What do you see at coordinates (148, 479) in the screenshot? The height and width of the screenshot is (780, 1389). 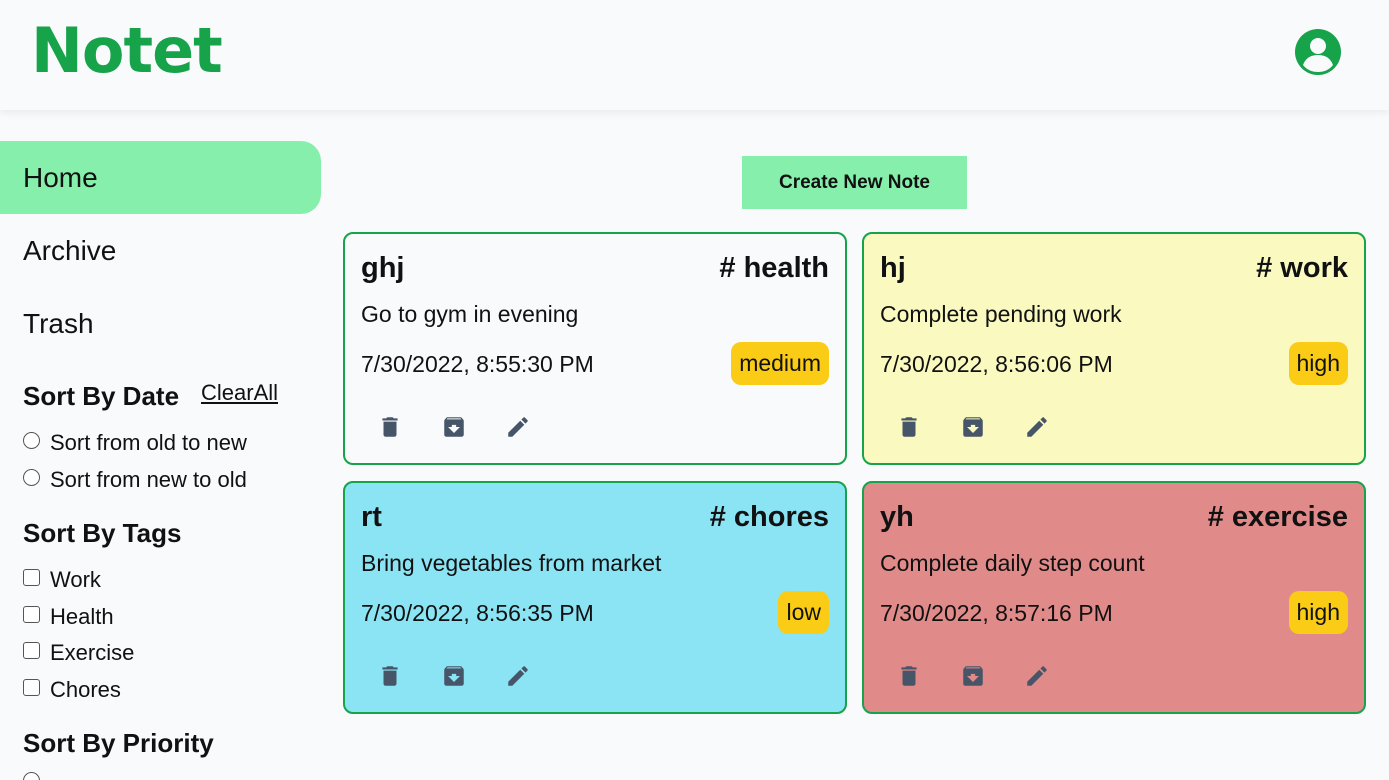 I see `option-label: Sort from new to old` at bounding box center [148, 479].